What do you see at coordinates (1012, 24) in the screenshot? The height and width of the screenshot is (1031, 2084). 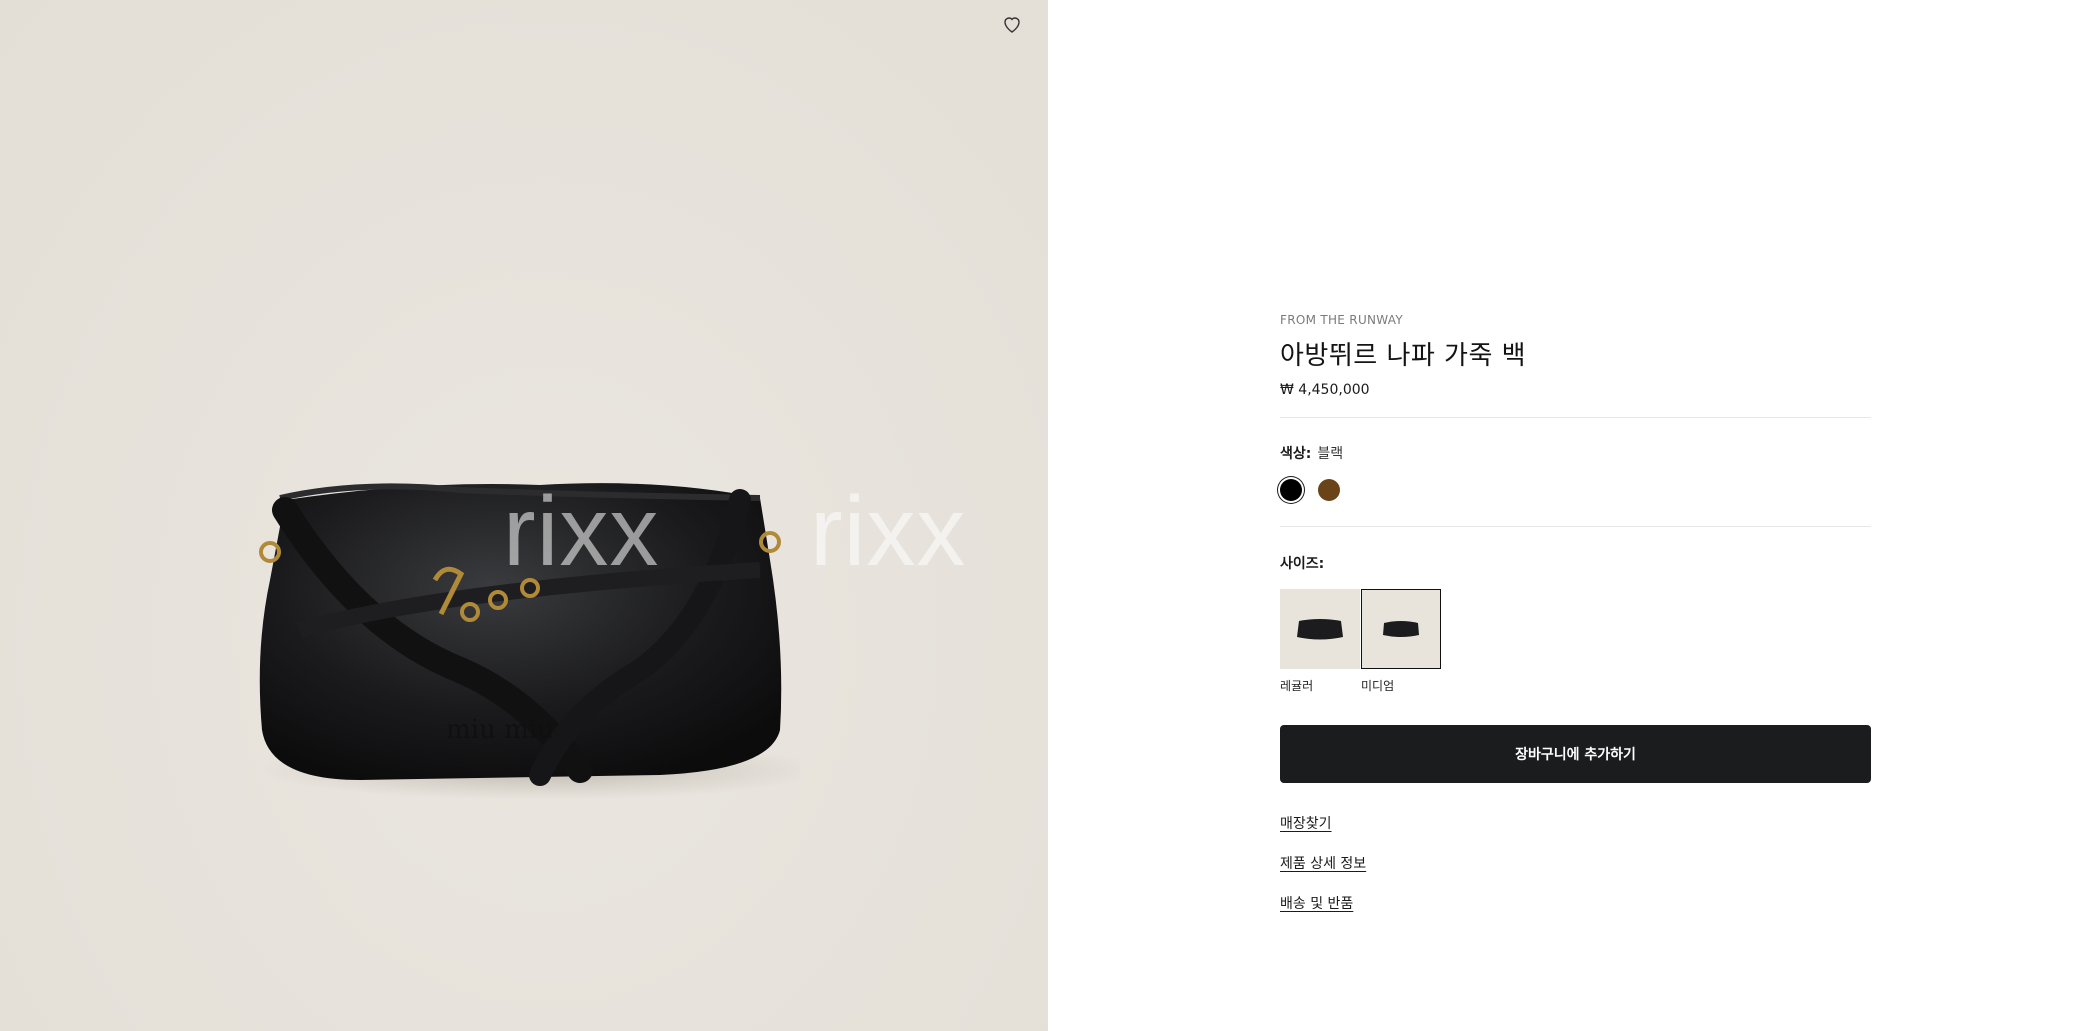 I see `heart-outline-icon` at bounding box center [1012, 24].